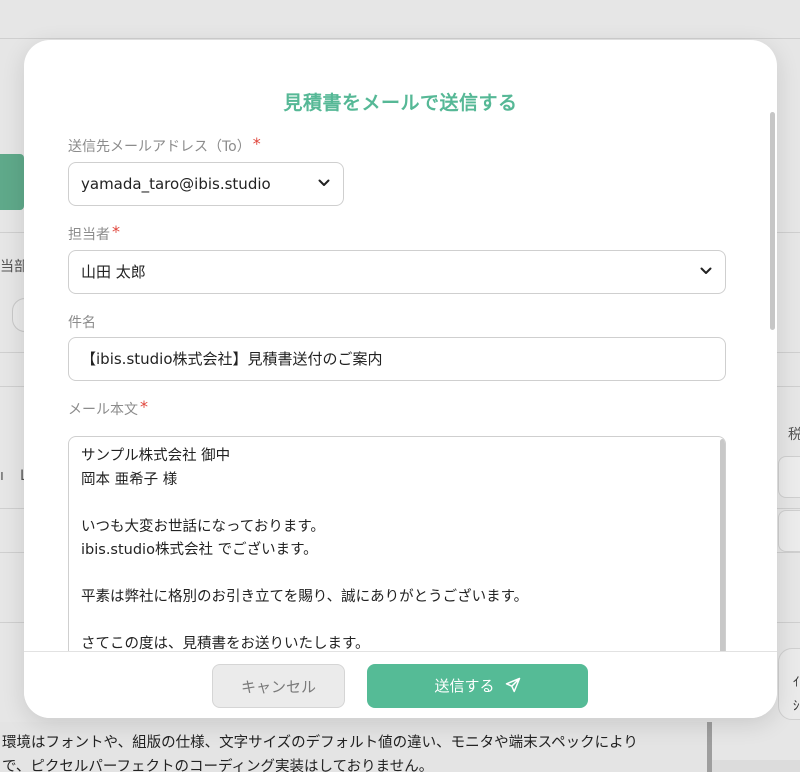  I want to click on bg-label-fragment: 税, so click(794, 435).